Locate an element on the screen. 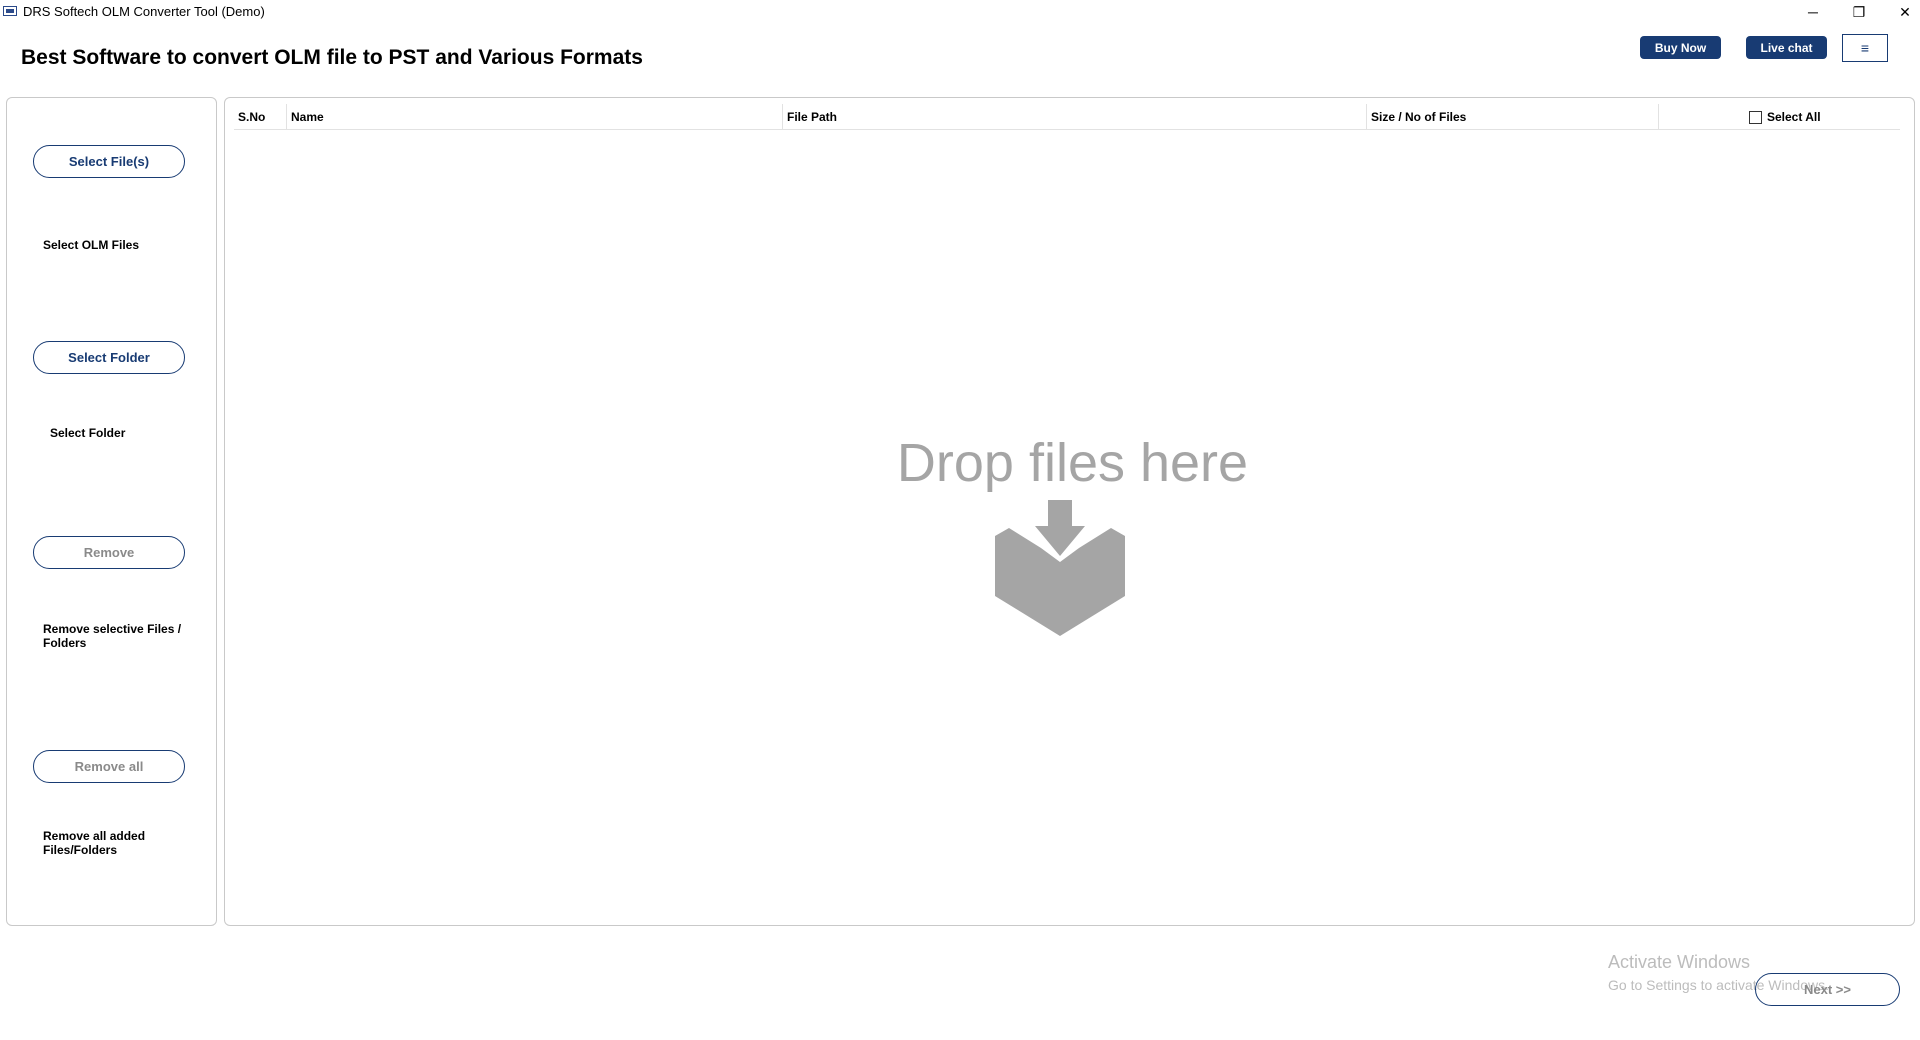 This screenshot has height=1040, width=1920. drop-zone-text: Drop files here is located at coordinates (1072, 463).